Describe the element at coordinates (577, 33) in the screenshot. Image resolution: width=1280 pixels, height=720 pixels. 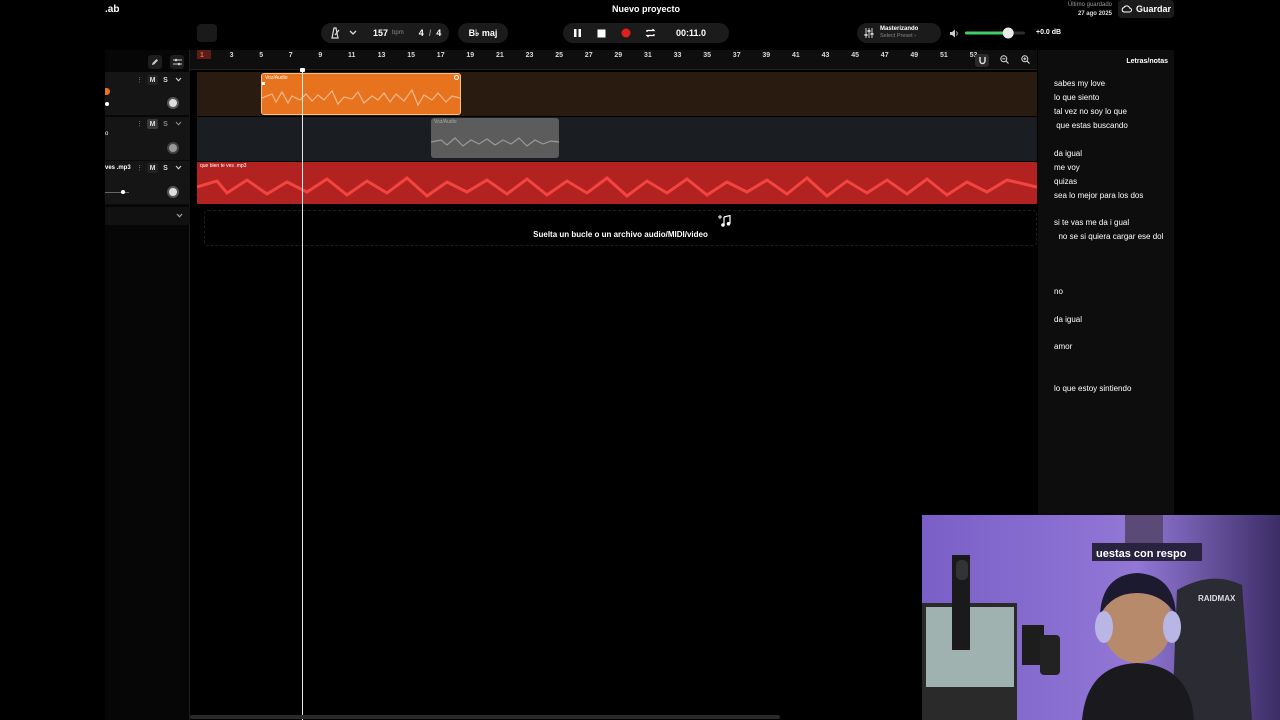
I see `pause-icon` at that location.